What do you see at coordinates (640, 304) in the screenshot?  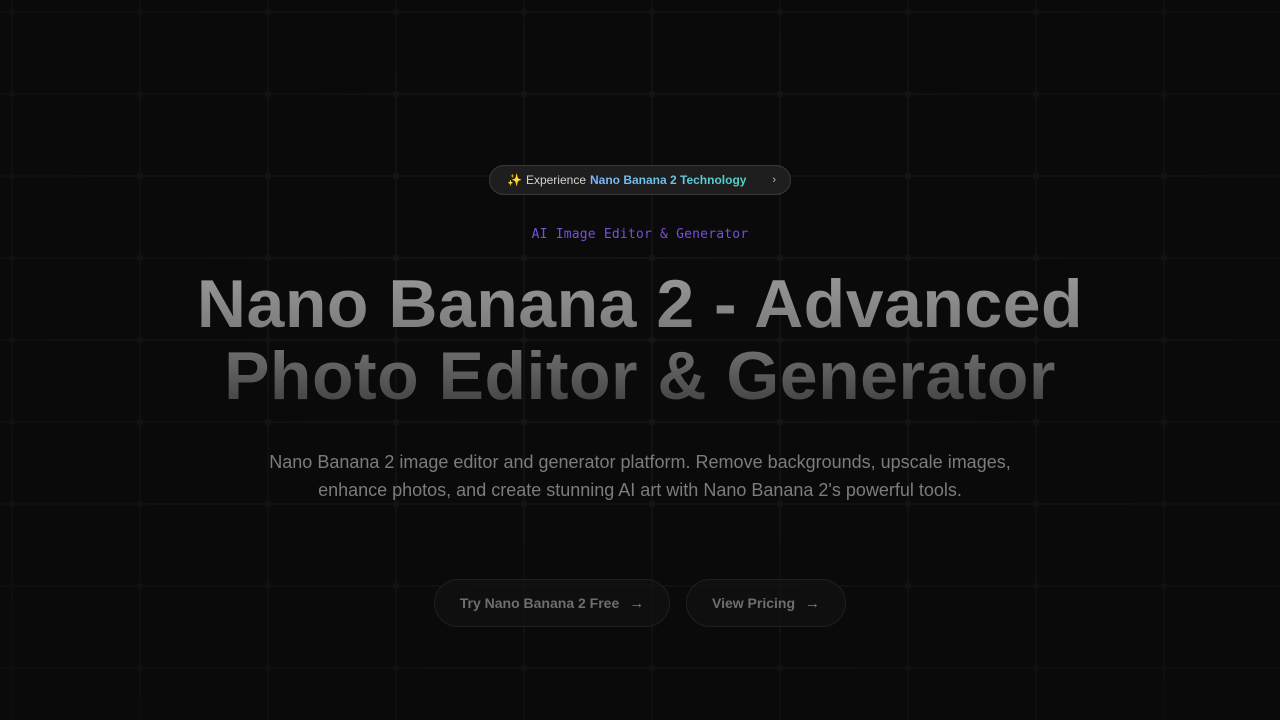 I see `page-title-line-1: Nano Banana 2 - Advanced` at bounding box center [640, 304].